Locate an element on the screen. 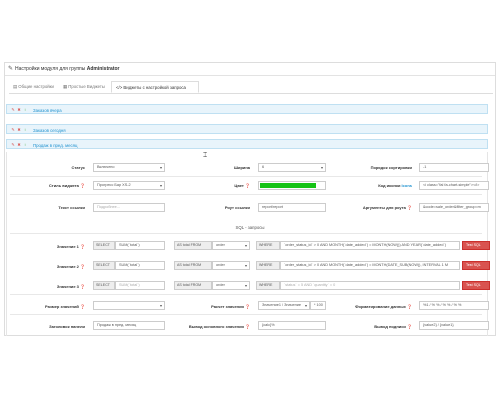 The image size is (500, 400). sign-label: Вывод подписи ❓ is located at coordinates (393, 326).